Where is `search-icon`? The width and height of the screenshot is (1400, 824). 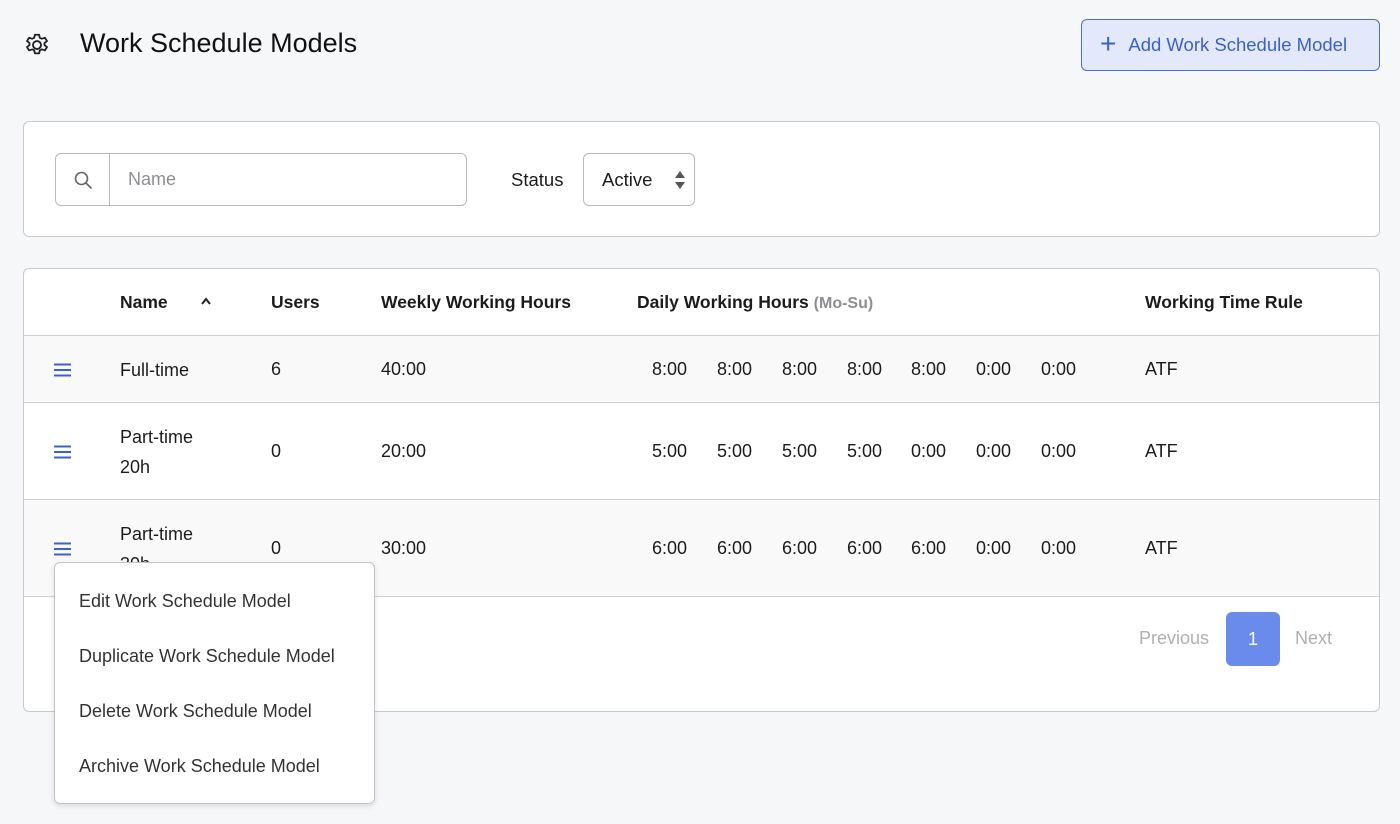 search-icon is located at coordinates (83, 180).